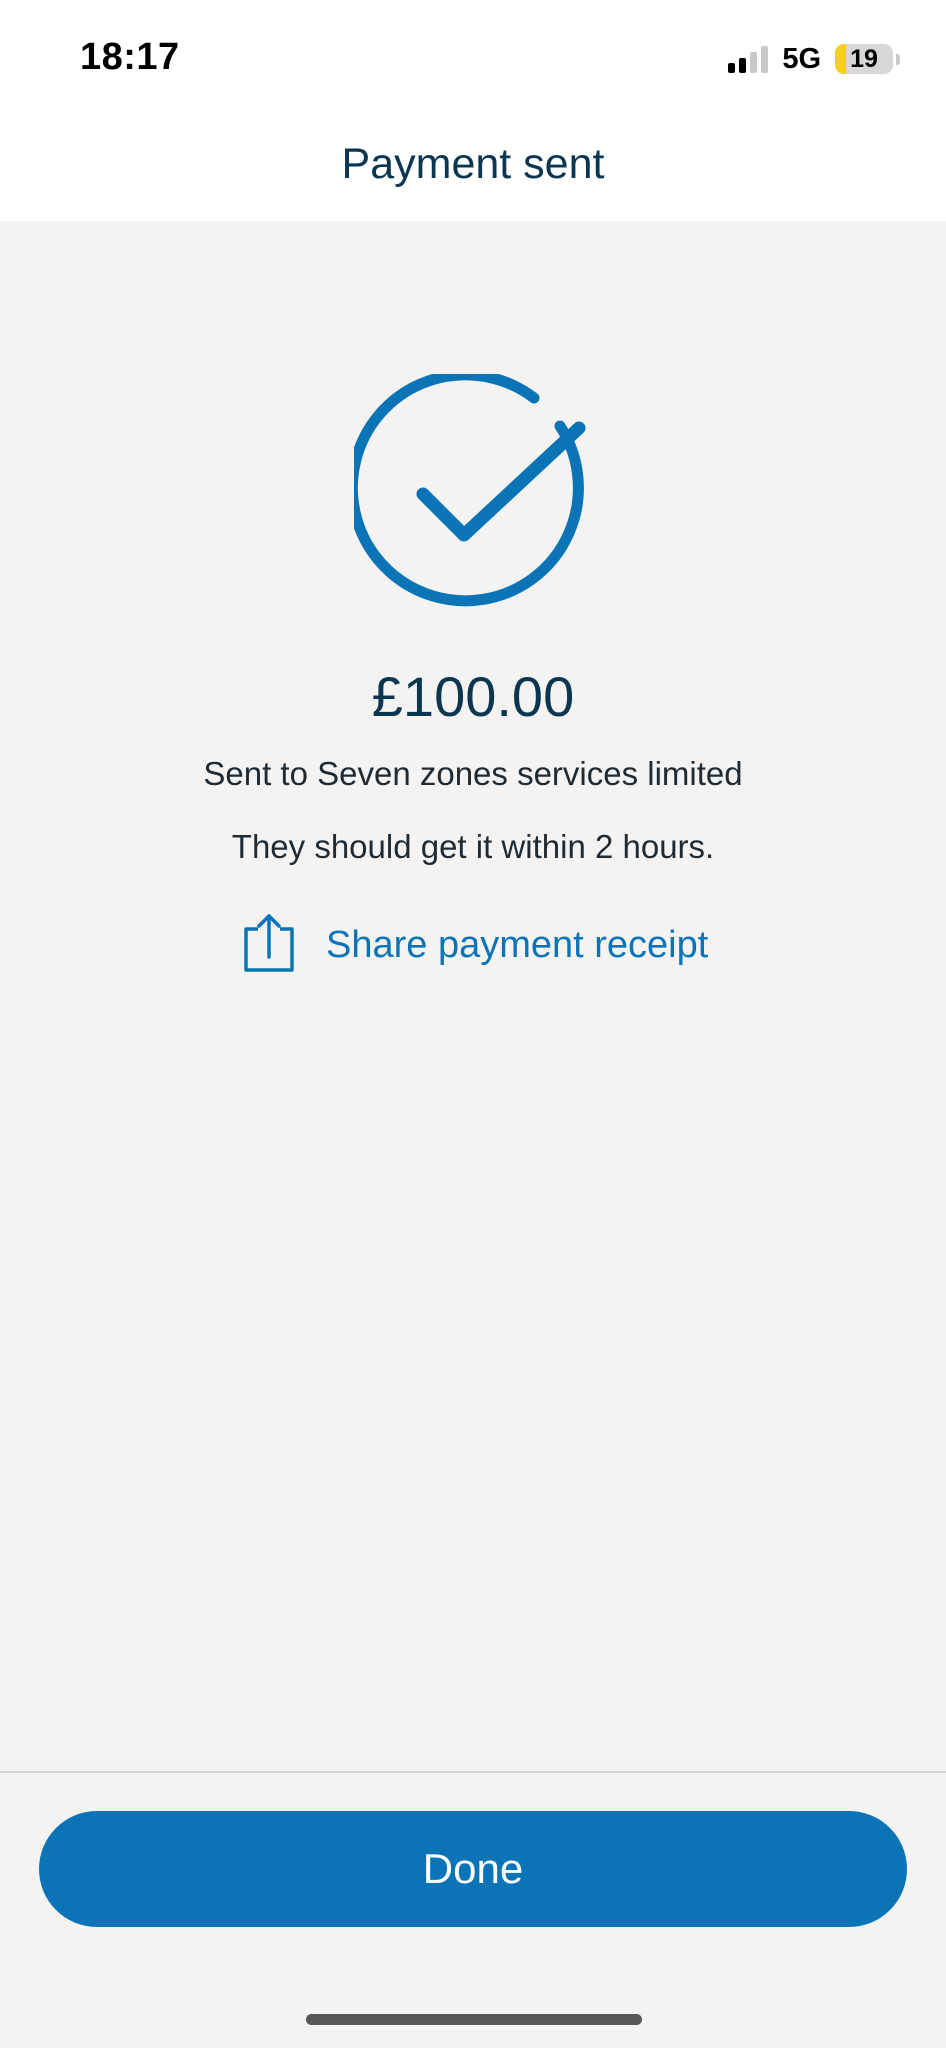  Describe the element at coordinates (748, 59) in the screenshot. I see `signal-icon` at that location.